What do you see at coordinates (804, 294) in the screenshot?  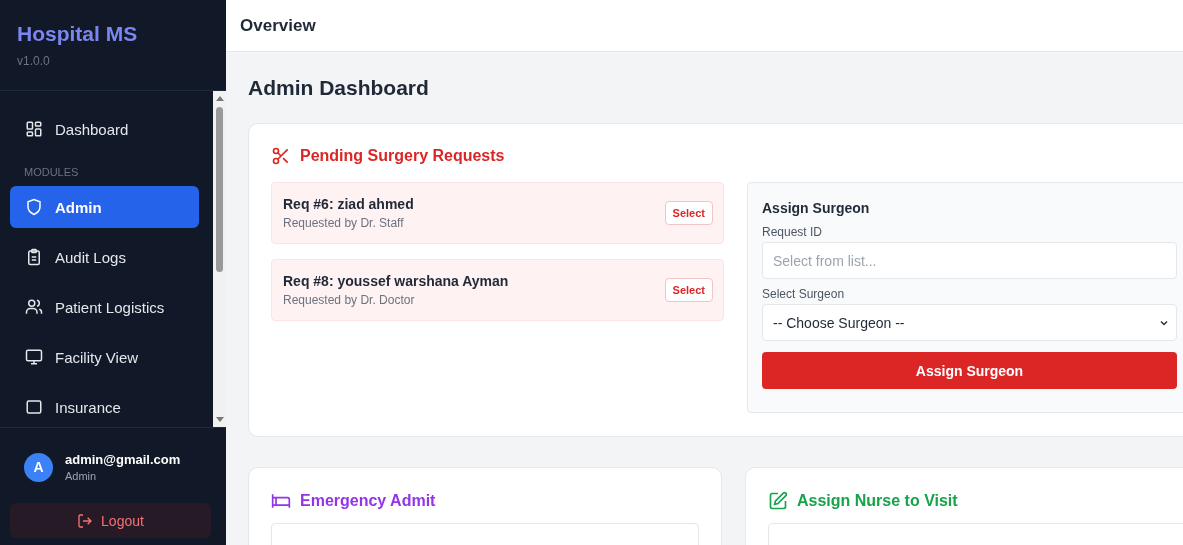 I see `field-label: Select Surgeon` at bounding box center [804, 294].